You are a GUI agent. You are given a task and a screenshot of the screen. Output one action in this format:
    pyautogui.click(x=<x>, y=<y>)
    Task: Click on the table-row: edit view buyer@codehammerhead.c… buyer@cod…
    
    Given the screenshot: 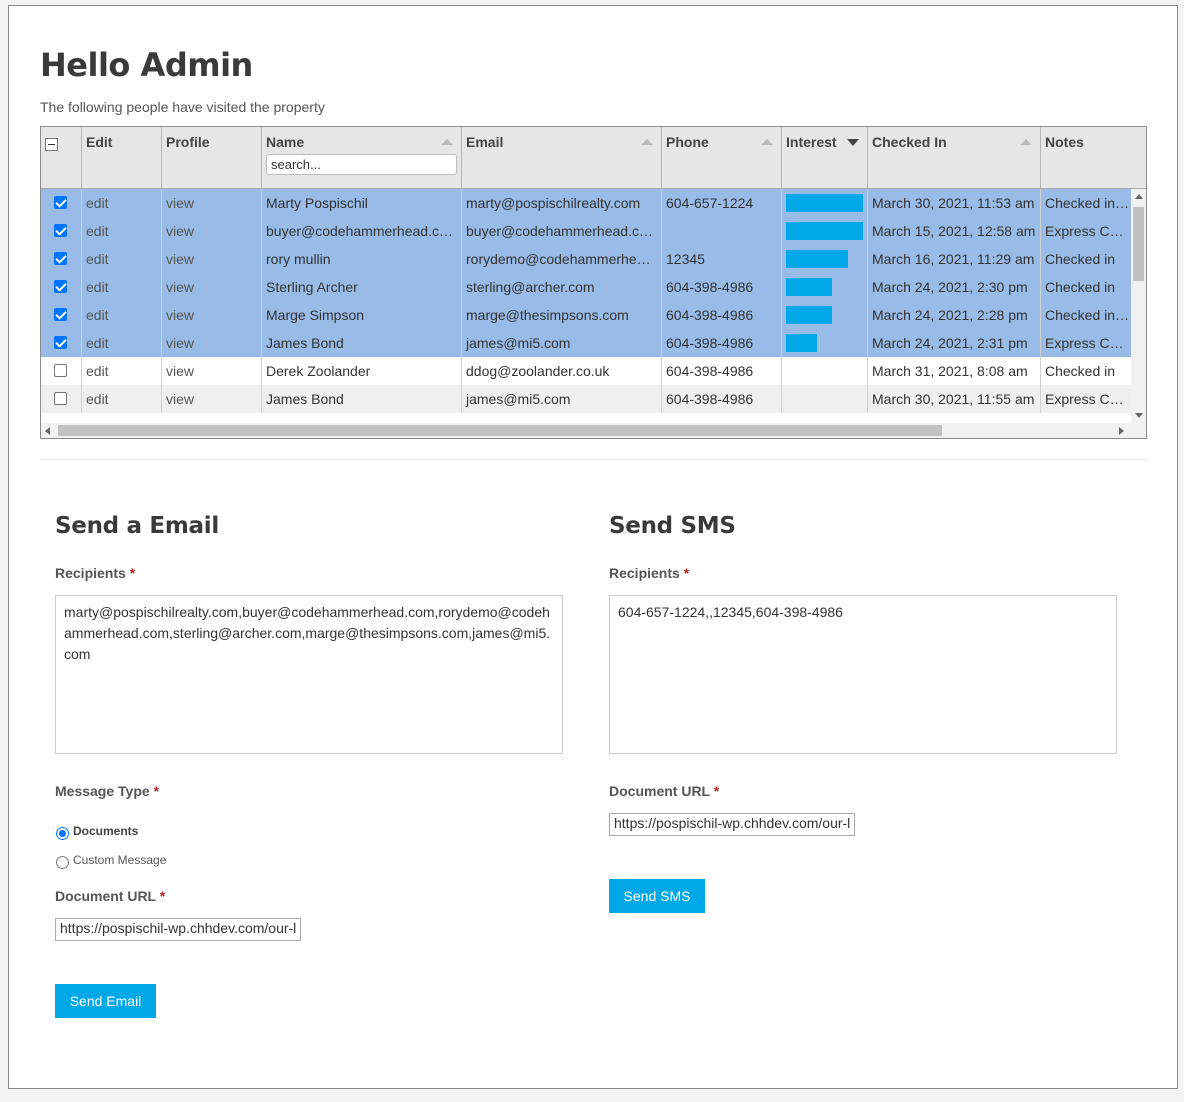 What is the action you would take?
    pyautogui.click(x=586, y=231)
    